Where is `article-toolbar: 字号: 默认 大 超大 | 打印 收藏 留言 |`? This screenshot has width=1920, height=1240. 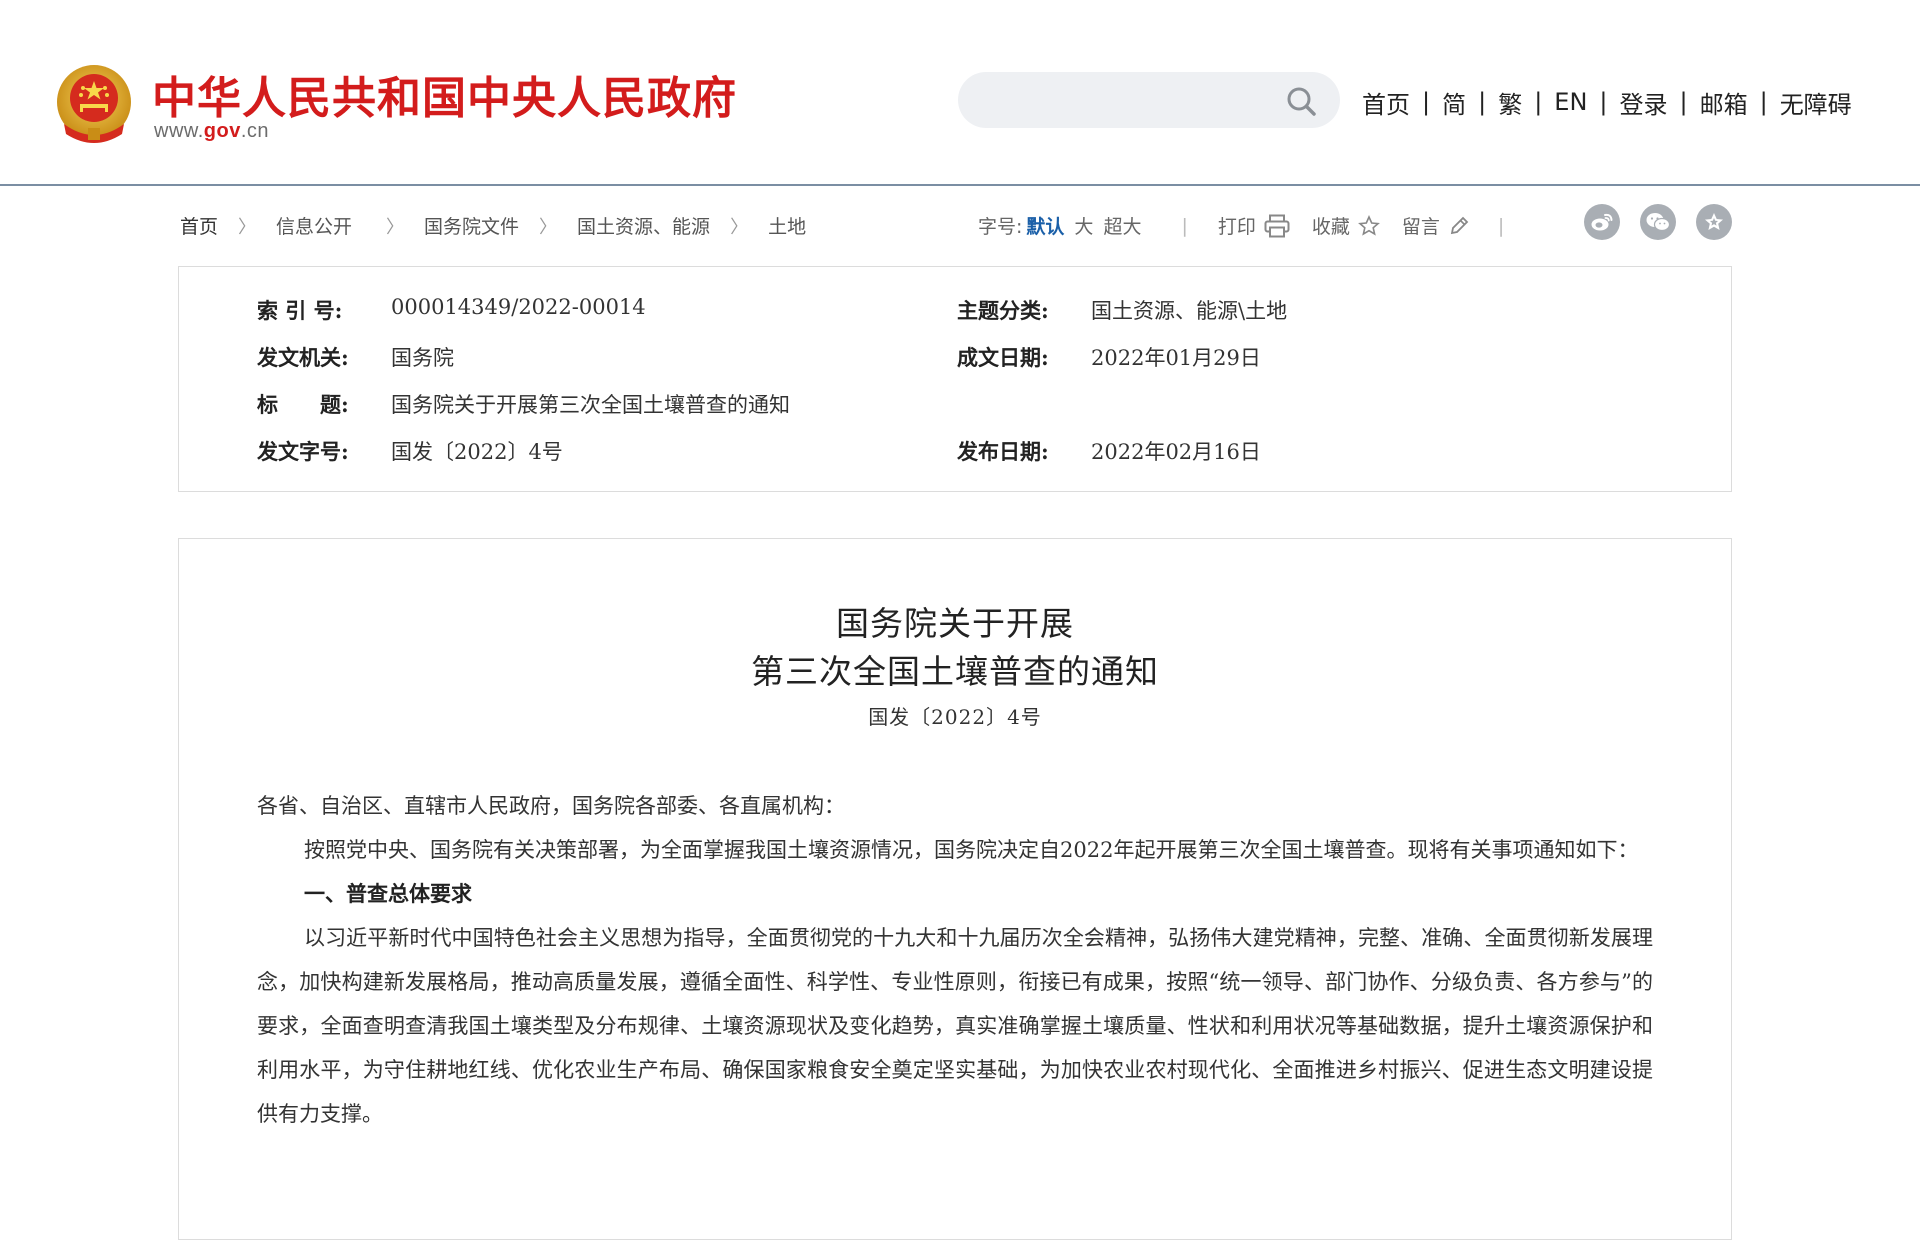
article-toolbar: 字号: 默认 大 超大 | 打印 收藏 留言 | is located at coordinates (1258, 225).